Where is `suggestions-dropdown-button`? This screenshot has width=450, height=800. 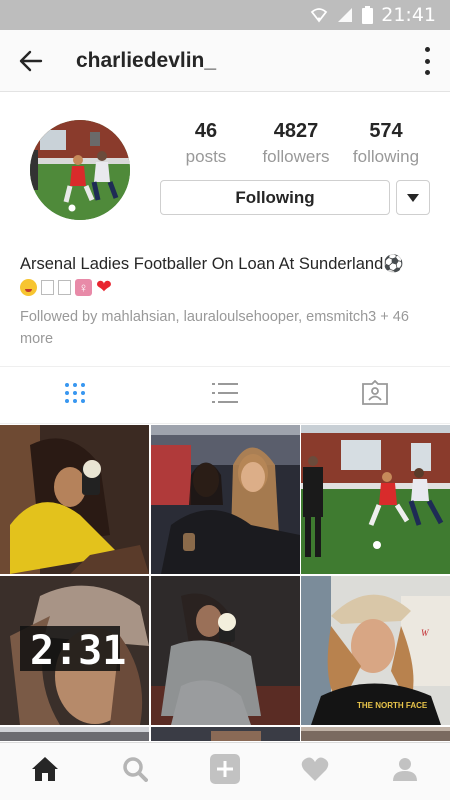 suggestions-dropdown-button is located at coordinates (413, 197).